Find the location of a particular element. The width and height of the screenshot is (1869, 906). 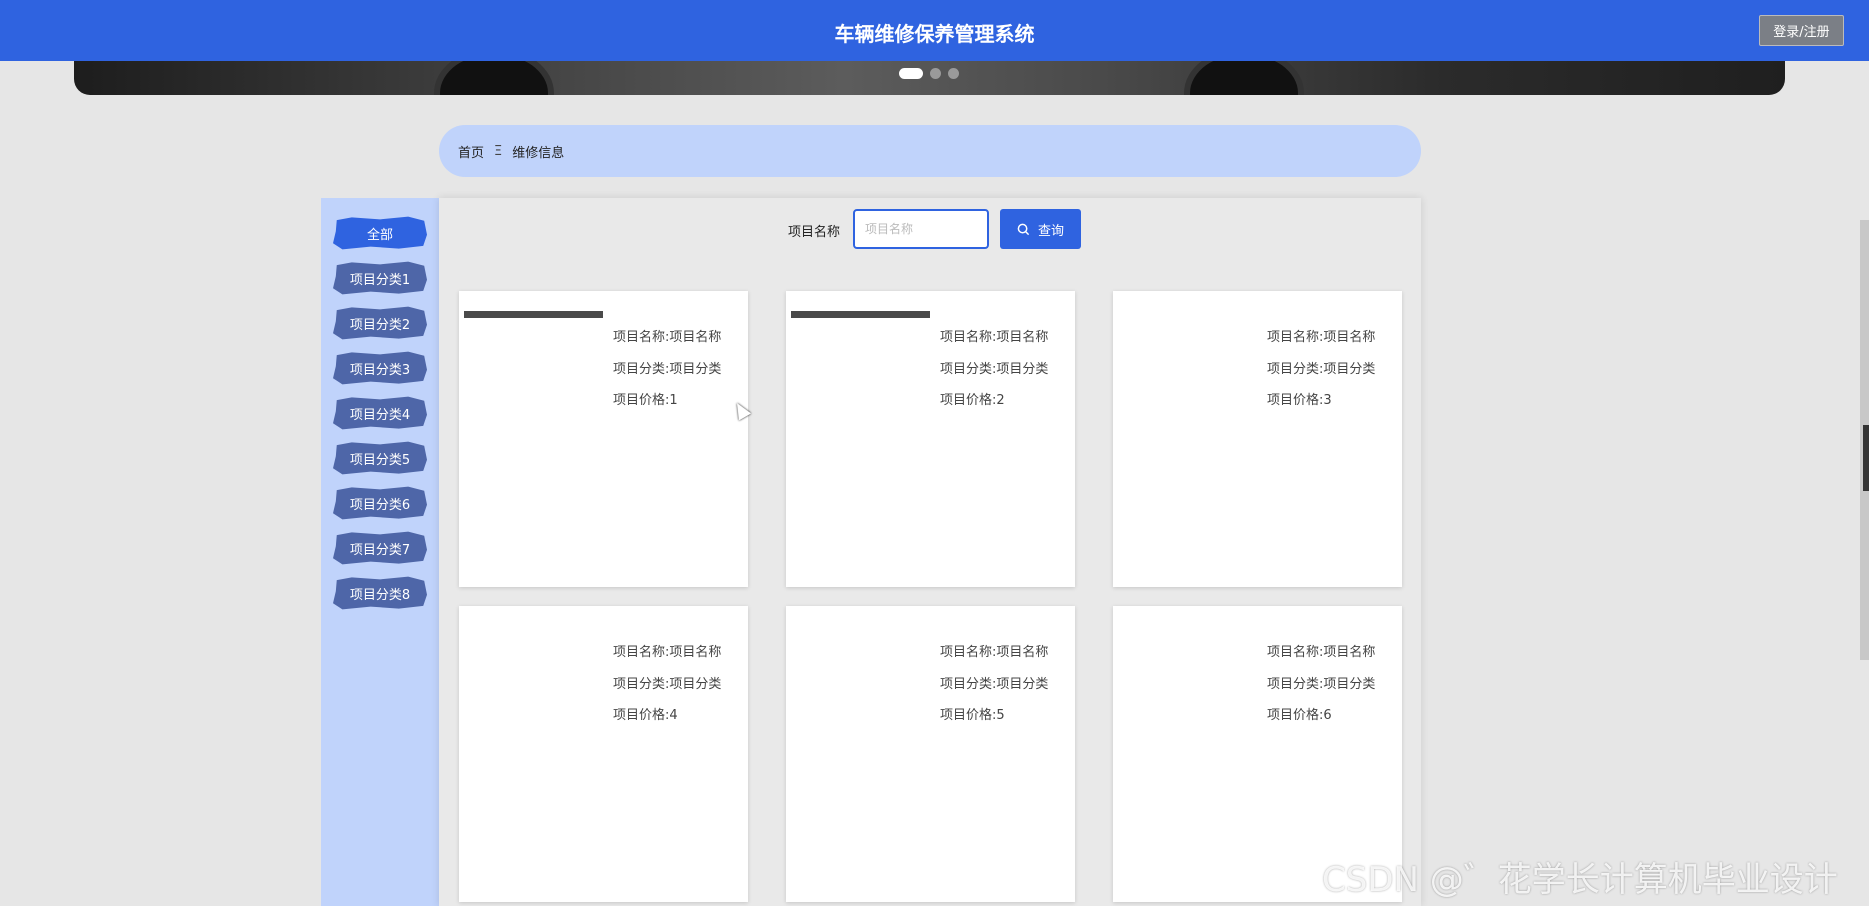

top-navbar: 车辆维修保养管理系统 登录/注册 is located at coordinates (934, 30).